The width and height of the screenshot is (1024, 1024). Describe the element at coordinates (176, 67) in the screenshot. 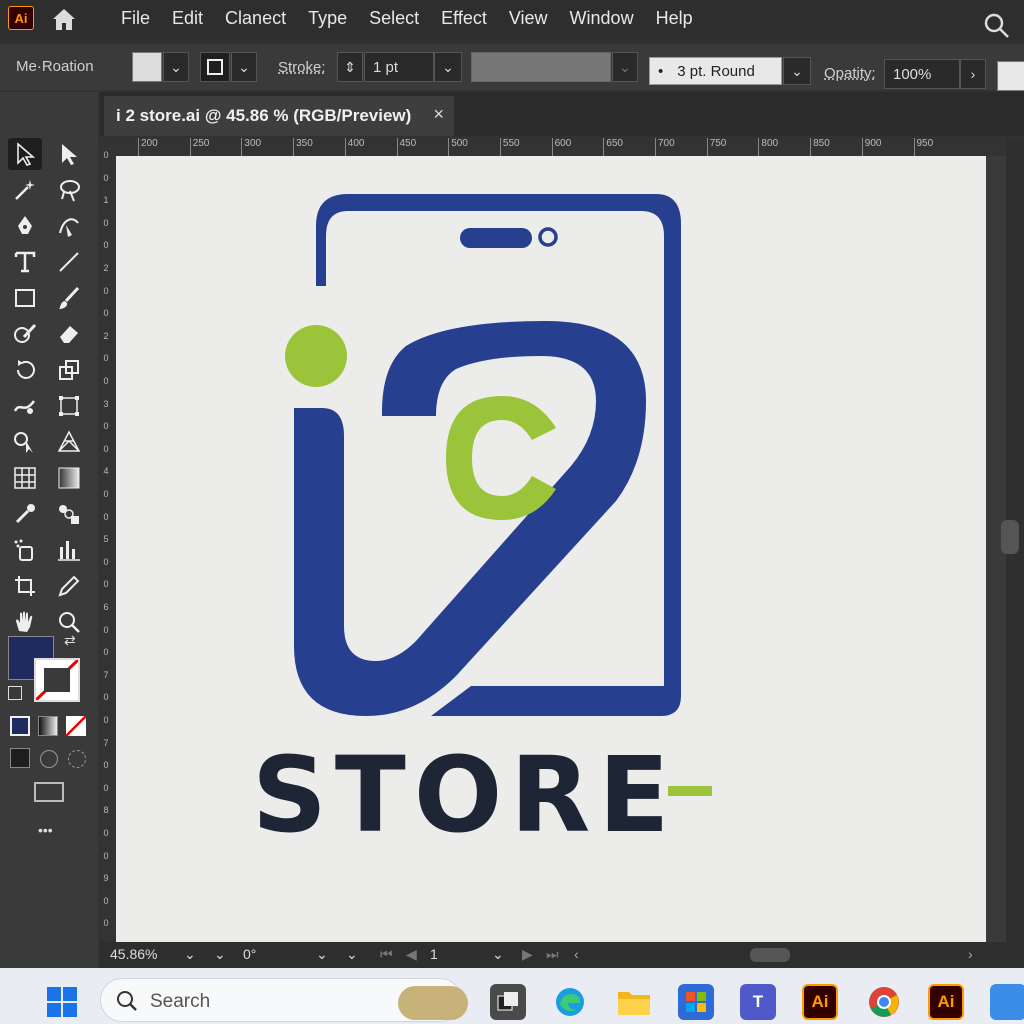

I see `fill-dropdown: ⌄` at that location.